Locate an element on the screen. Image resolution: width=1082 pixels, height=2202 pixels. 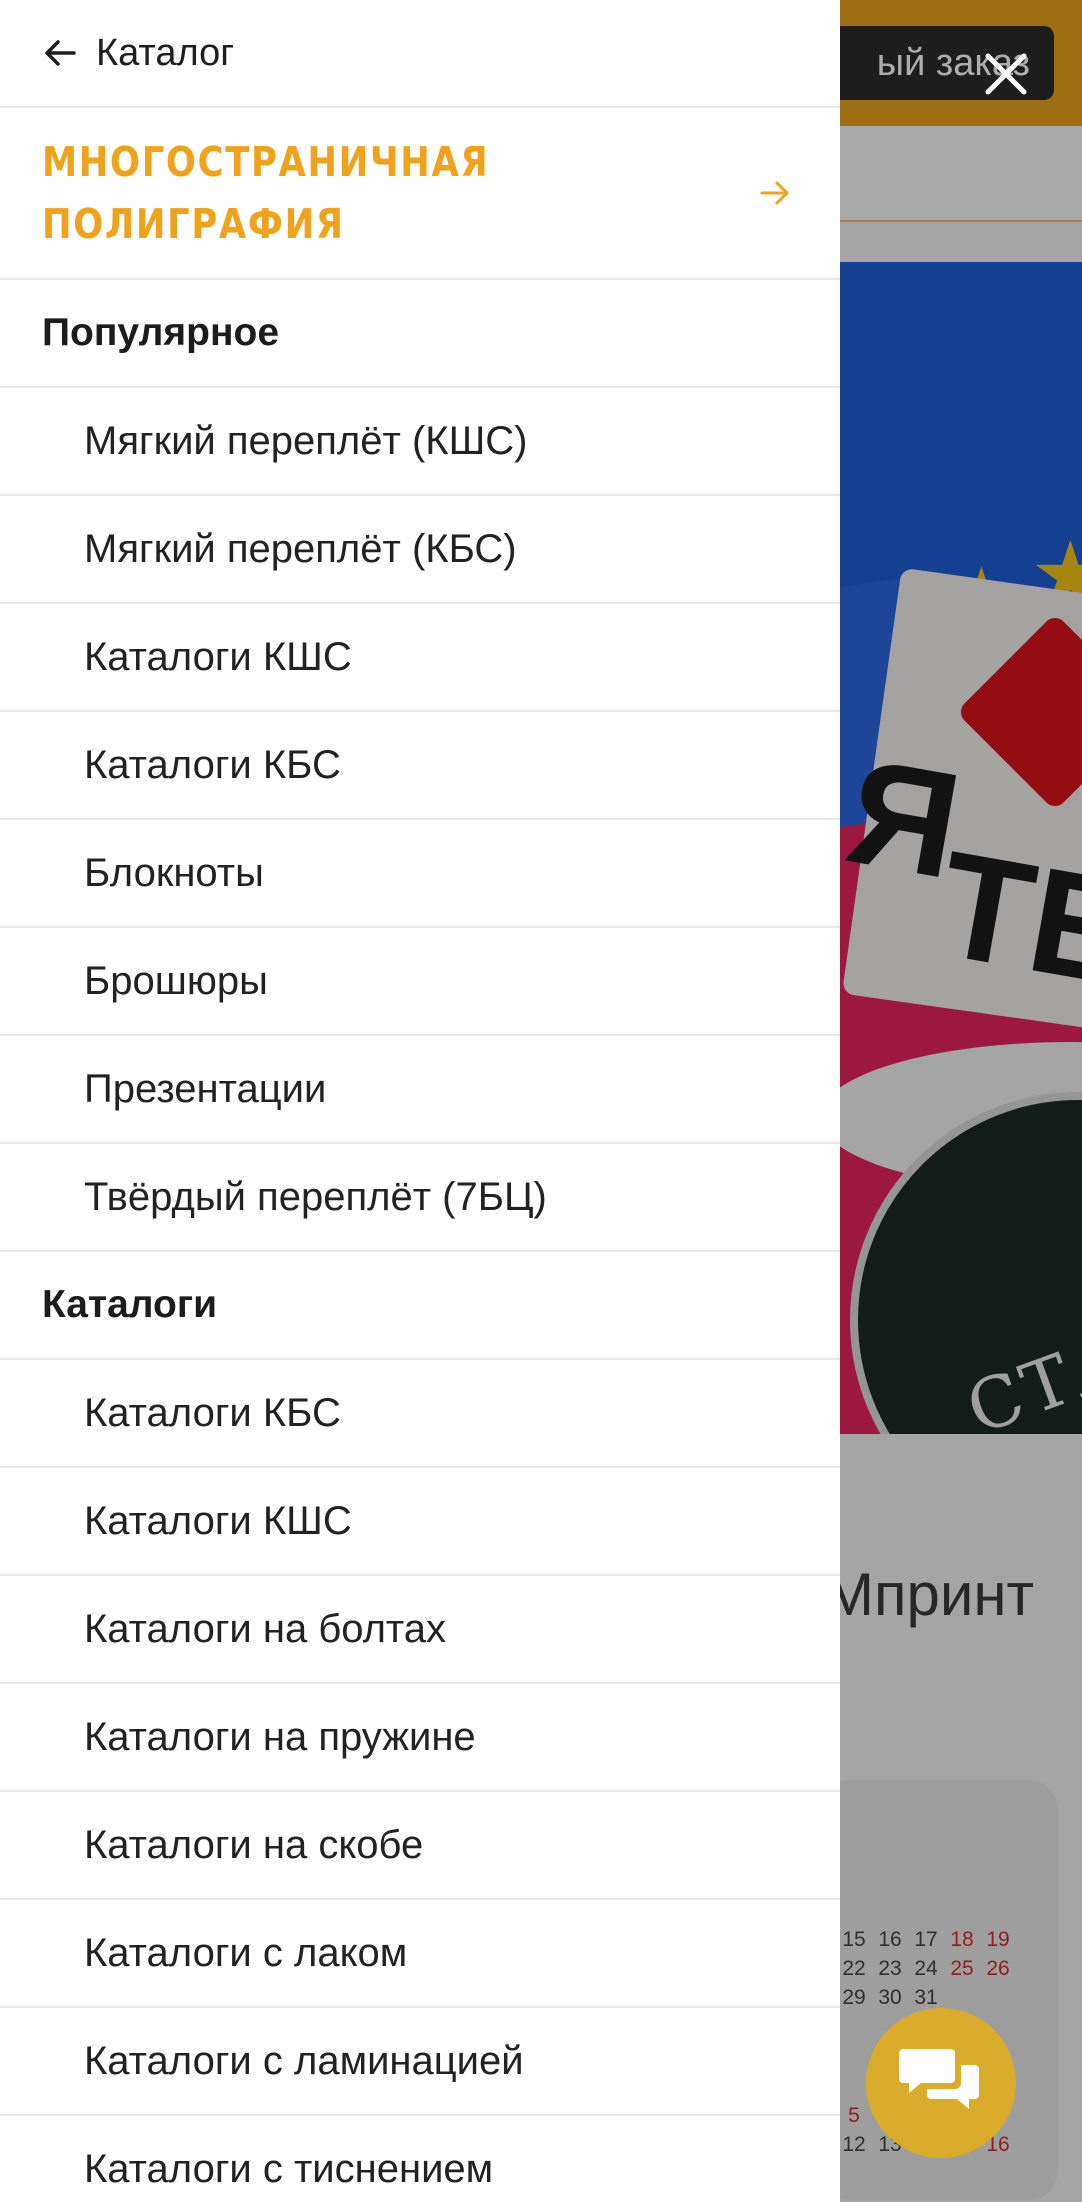
section-popular: Популярное is located at coordinates (420, 334).